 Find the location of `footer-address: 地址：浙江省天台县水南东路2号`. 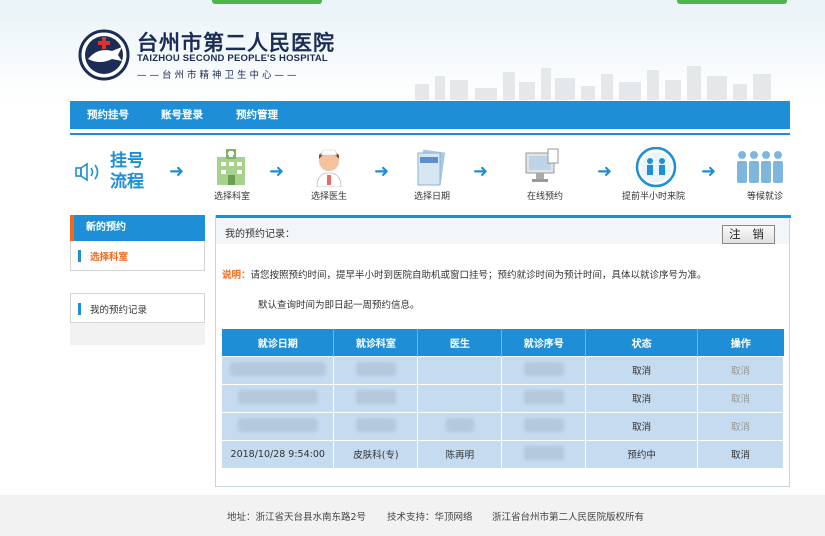

footer-address: 地址：浙江省天台县水南东路2号 is located at coordinates (297, 517).